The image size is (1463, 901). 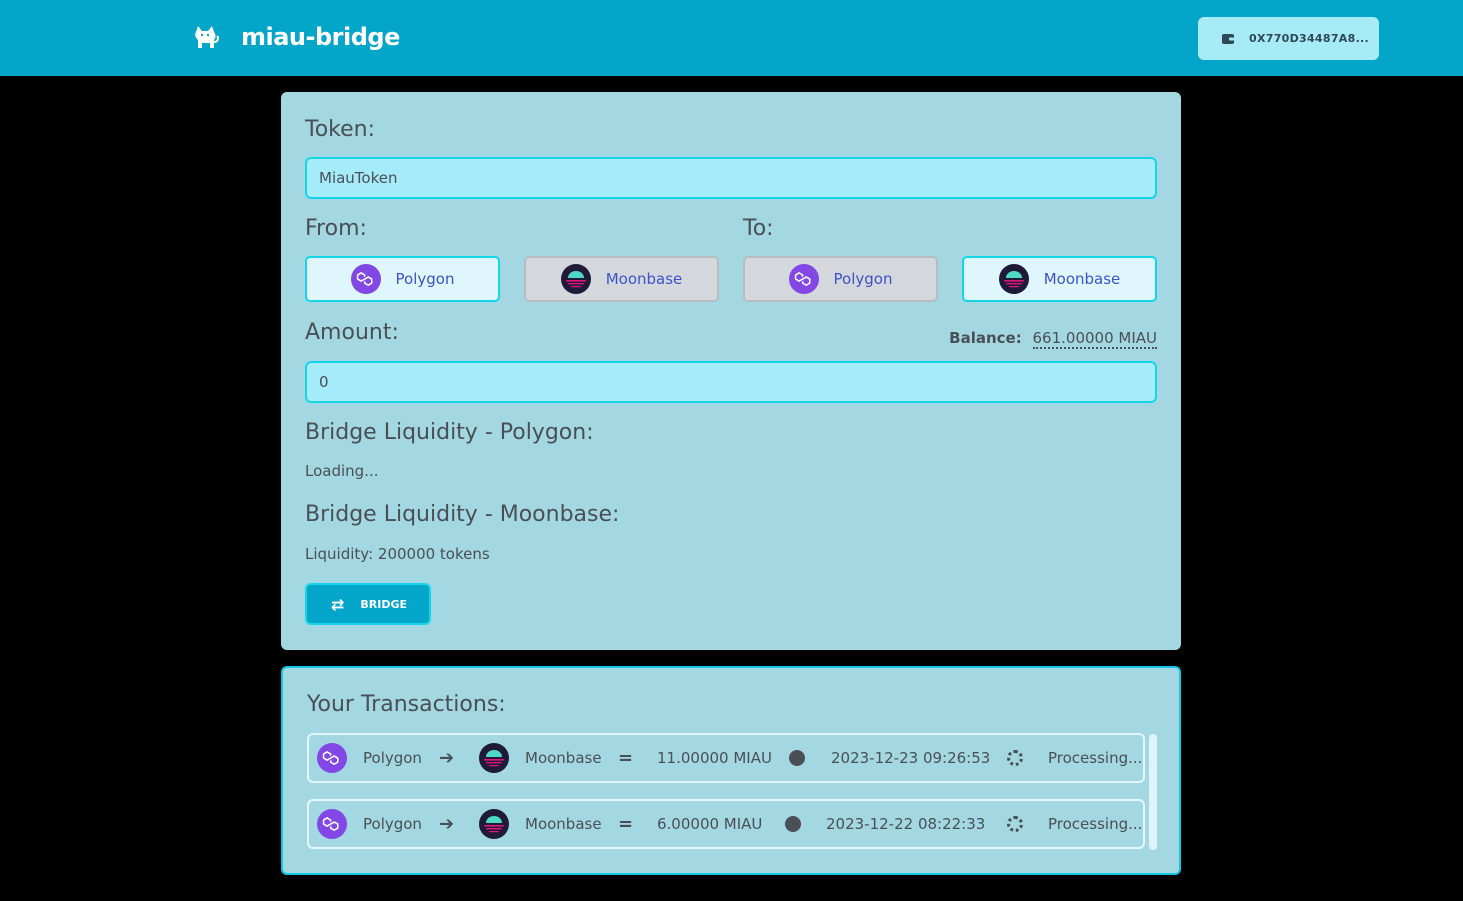 What do you see at coordinates (1228, 38) in the screenshot?
I see `wallet-icon` at bounding box center [1228, 38].